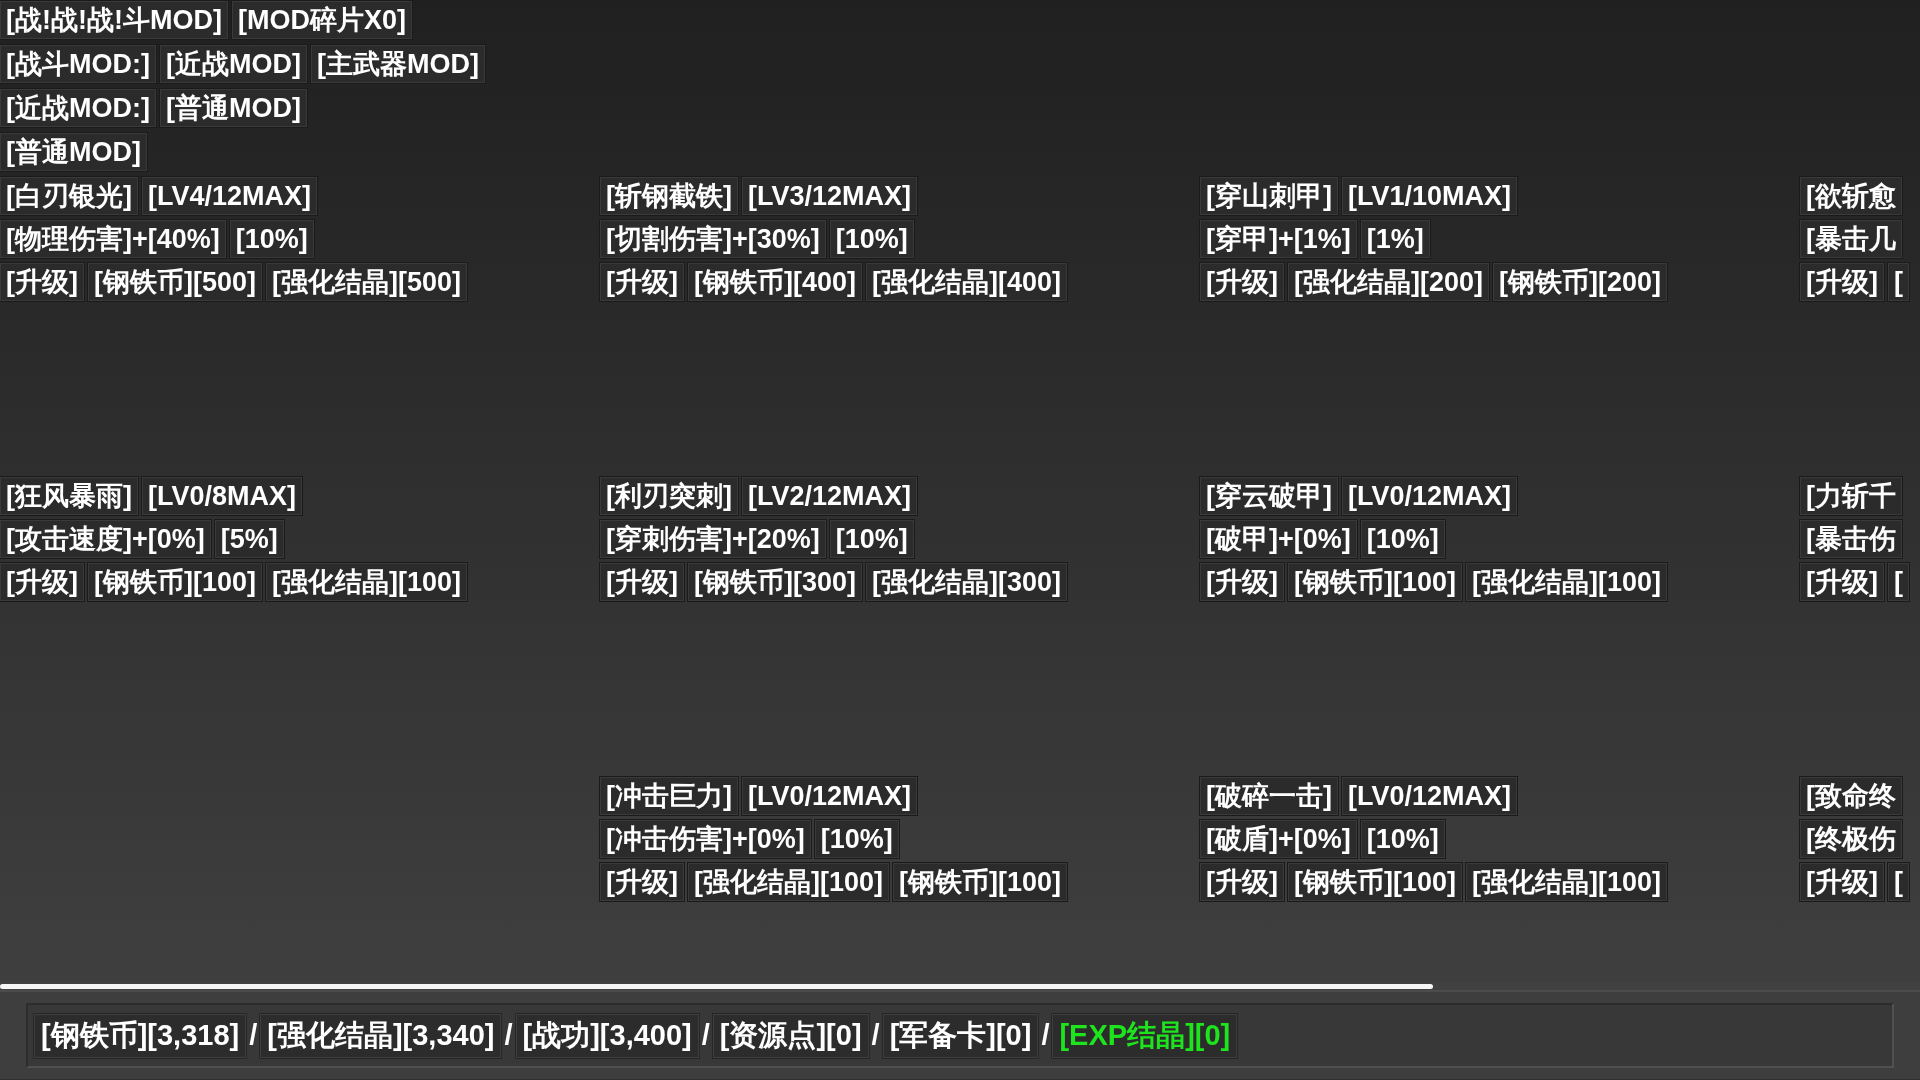 The image size is (1920, 1080). What do you see at coordinates (1269, 796) in the screenshot?
I see `mod-name: [破碎一击]` at bounding box center [1269, 796].